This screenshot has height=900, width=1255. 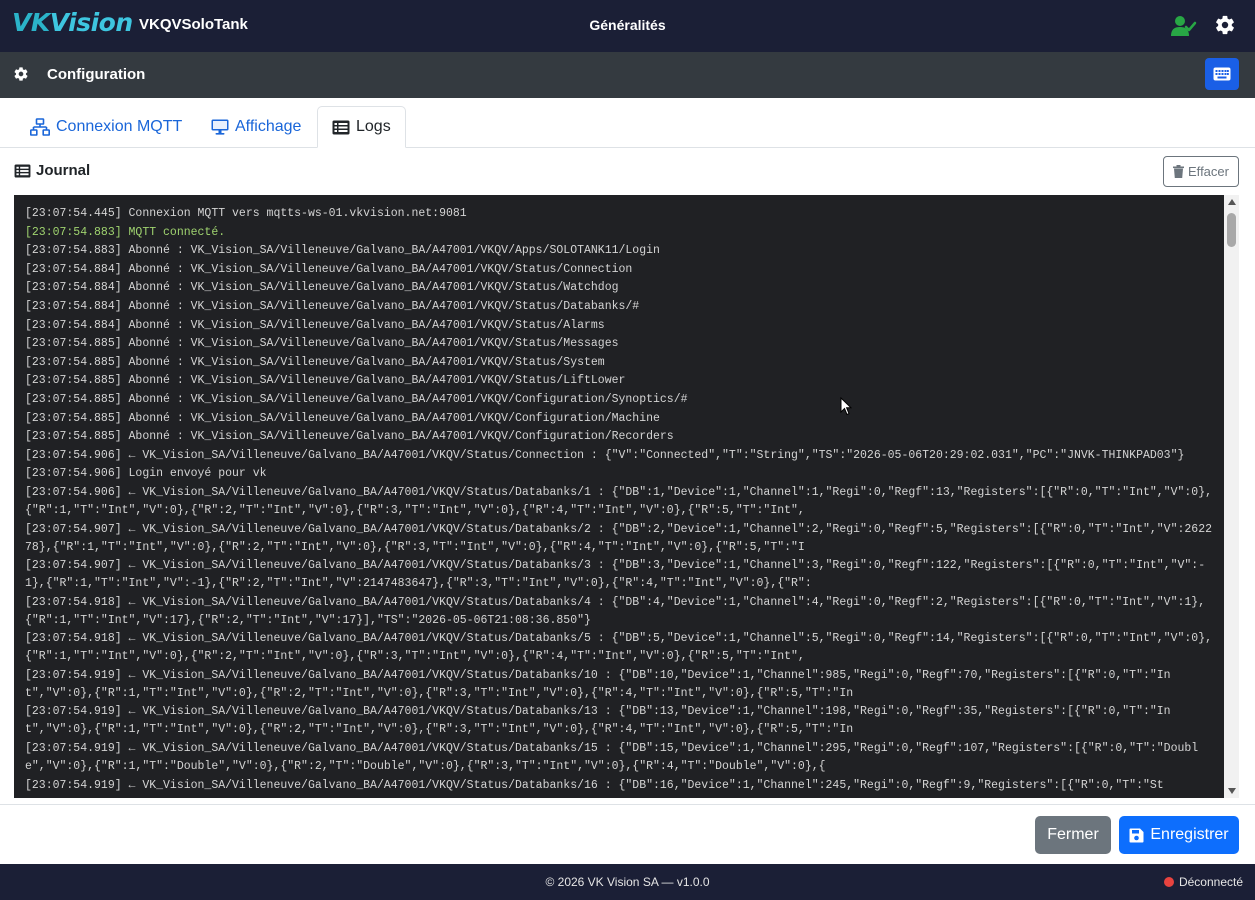 I want to click on logo-part-vision: Vision, so click(x=91, y=22).